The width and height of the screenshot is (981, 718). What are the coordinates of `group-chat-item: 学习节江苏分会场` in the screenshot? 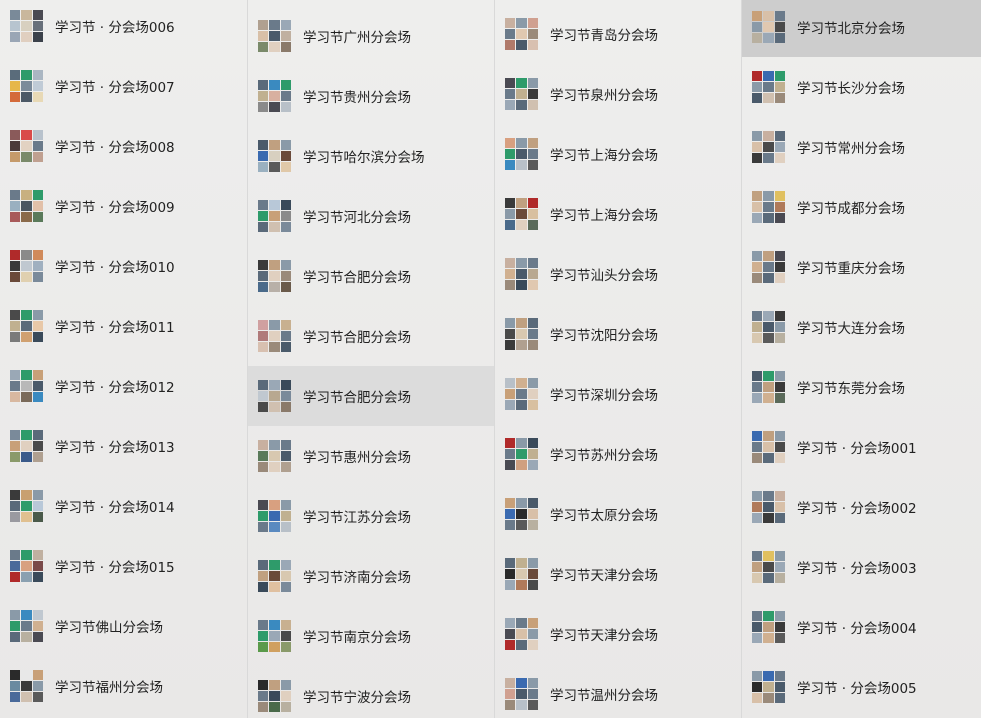 It's located at (371, 516).